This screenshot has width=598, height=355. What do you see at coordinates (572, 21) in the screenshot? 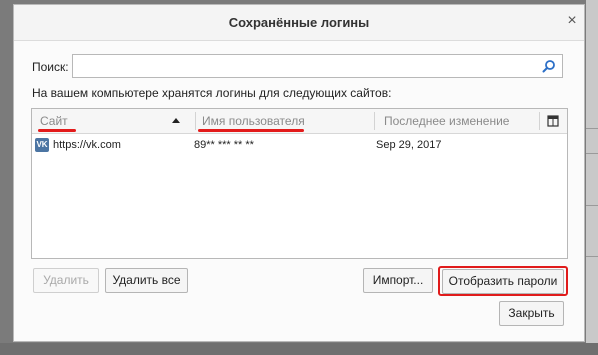
I see `close-icon: ×` at bounding box center [572, 21].